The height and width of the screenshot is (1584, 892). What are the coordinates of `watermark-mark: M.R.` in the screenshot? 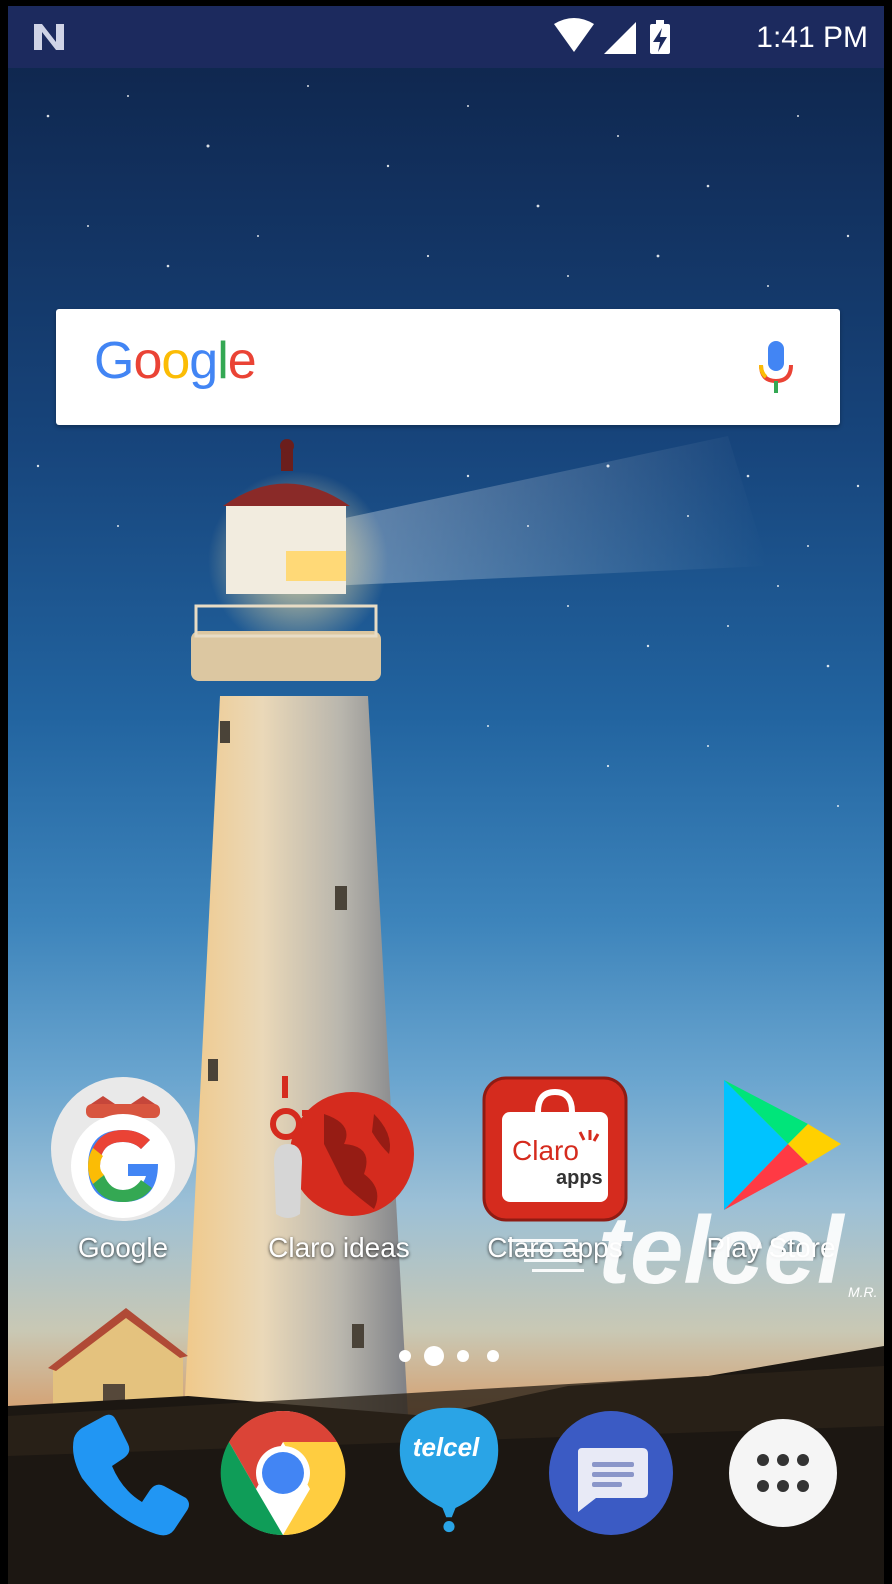 It's located at (863, 1292).